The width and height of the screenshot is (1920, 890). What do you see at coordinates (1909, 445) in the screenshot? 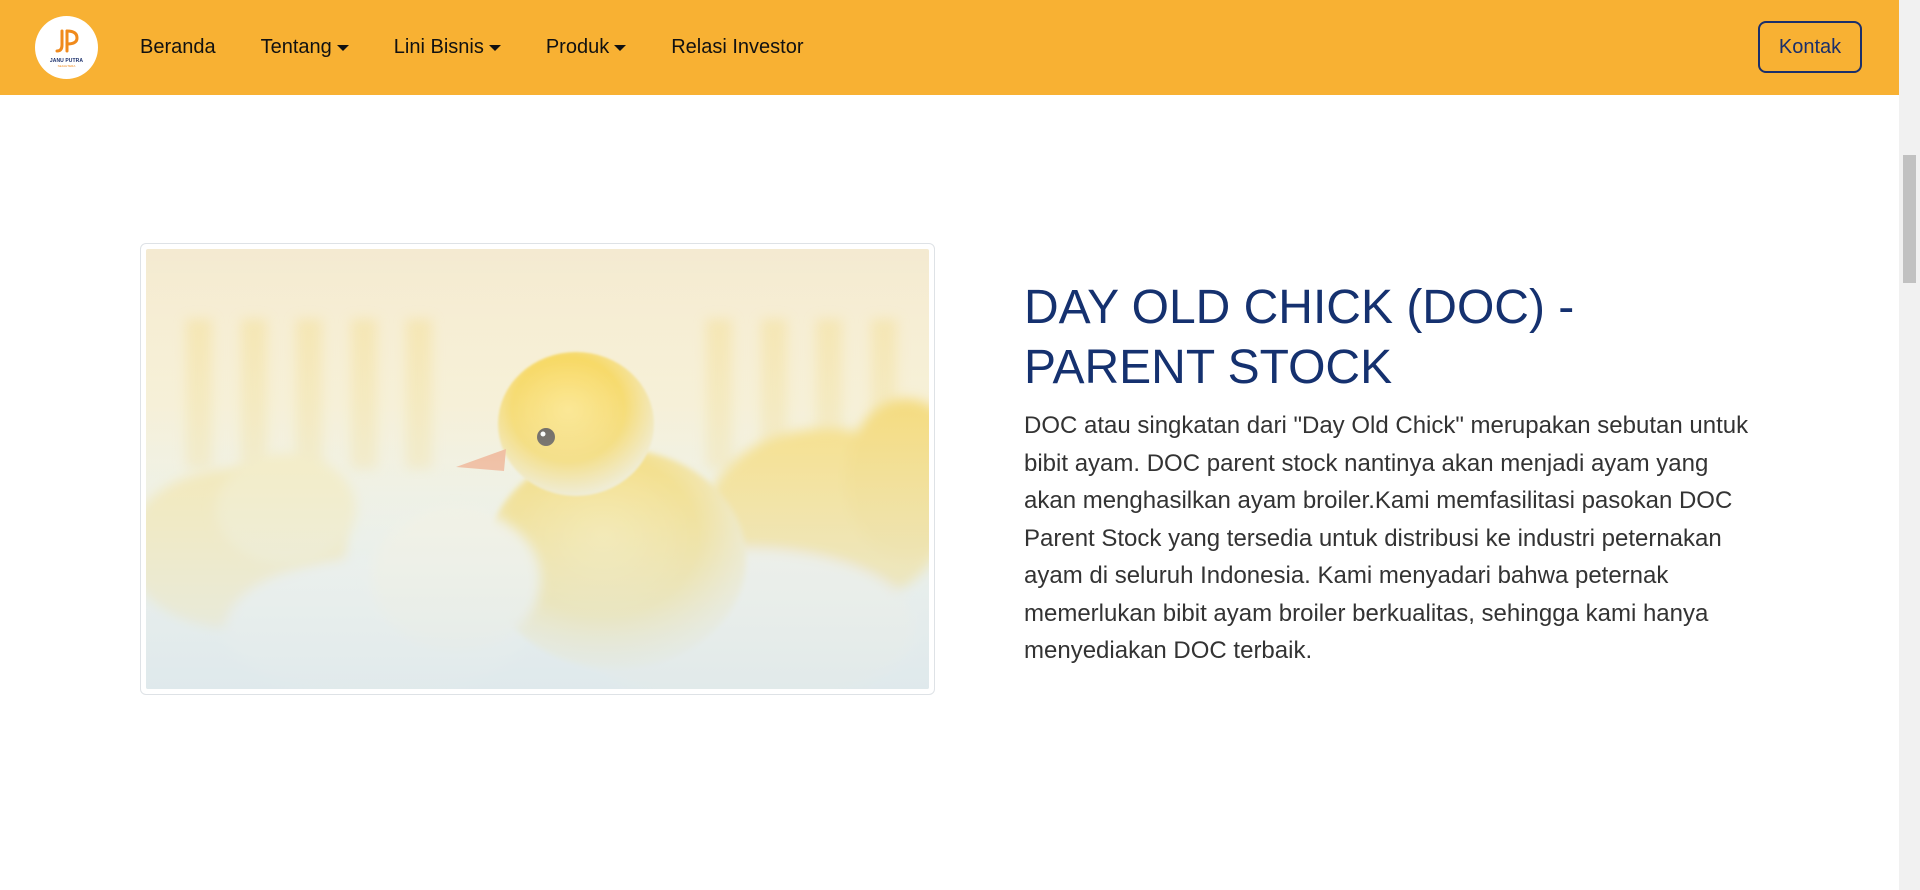
I see `page-scrollbar` at bounding box center [1909, 445].